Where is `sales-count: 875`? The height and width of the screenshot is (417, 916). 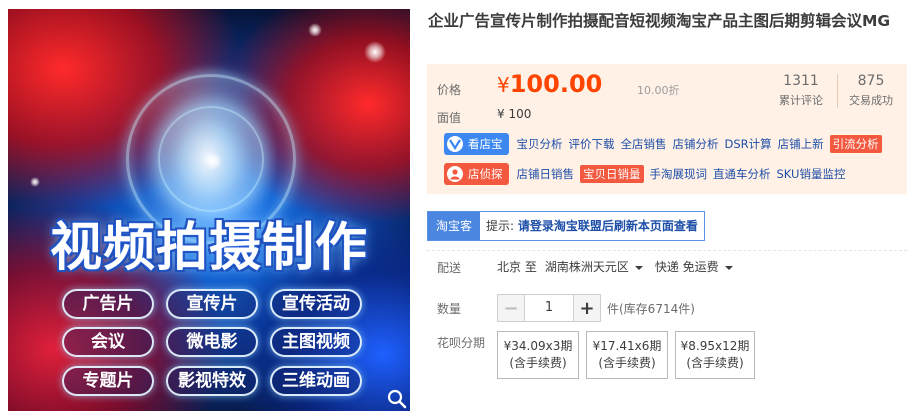
sales-count: 875 is located at coordinates (871, 81).